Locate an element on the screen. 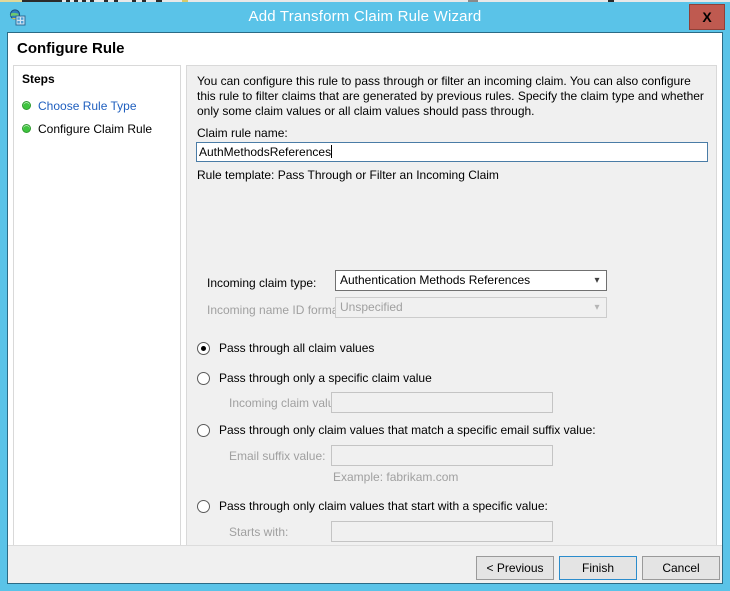 Image resolution: width=730 pixels, height=591 pixels. incoming-claim-type-dropdown: Authentication Methods References ▾ is located at coordinates (471, 280).